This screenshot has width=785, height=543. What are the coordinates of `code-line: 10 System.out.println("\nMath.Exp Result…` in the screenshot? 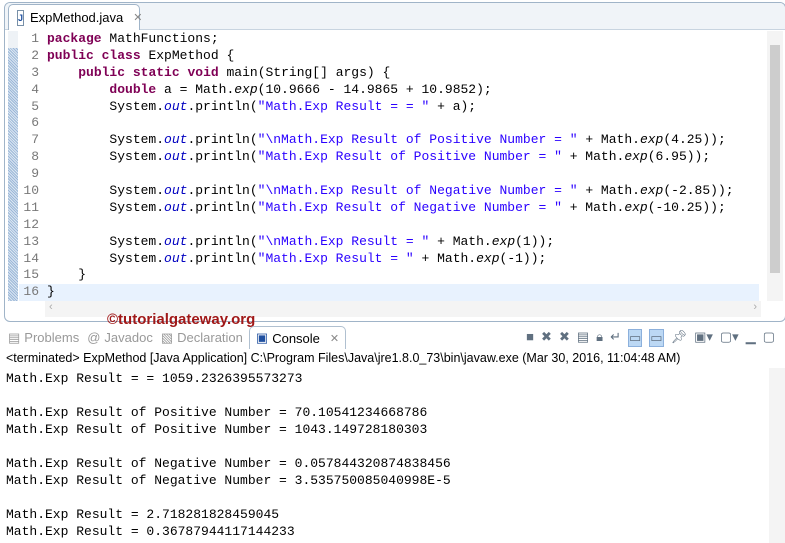 It's located at (389, 191).